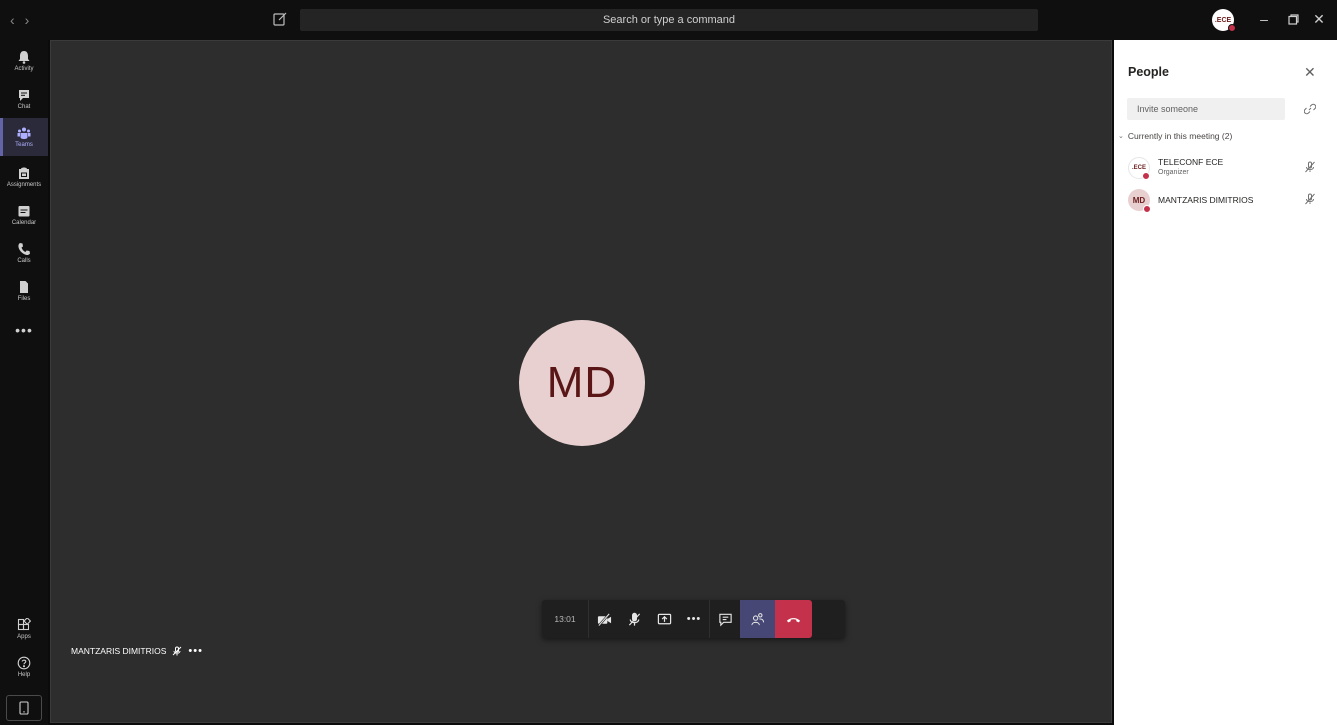 The image size is (1337, 725). Describe the element at coordinates (1293, 19) in the screenshot. I see `restore-icon` at that location.